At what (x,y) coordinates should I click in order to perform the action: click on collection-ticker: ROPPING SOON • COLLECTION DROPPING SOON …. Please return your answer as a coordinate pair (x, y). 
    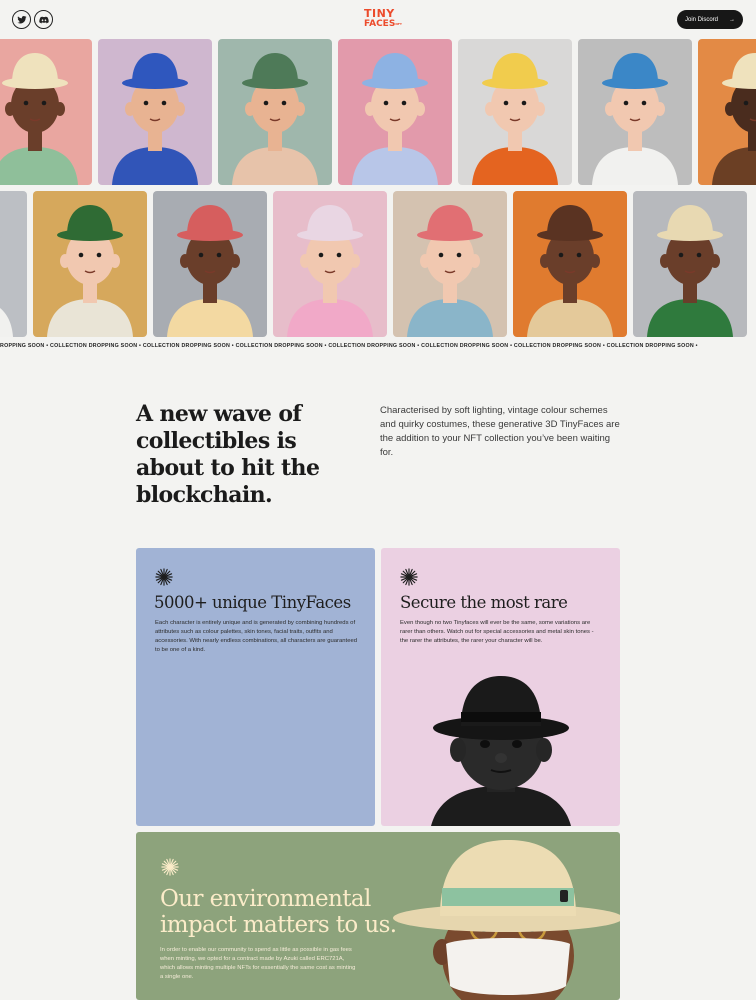
    Looking at the image, I should click on (349, 346).